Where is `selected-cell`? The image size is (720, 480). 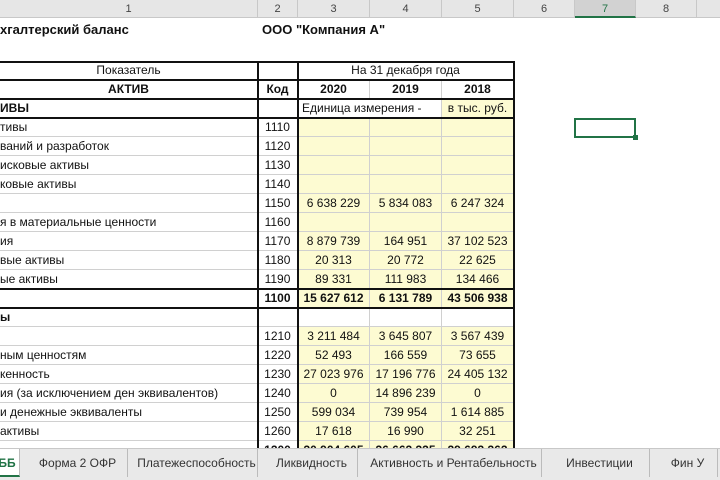
selected-cell is located at coordinates (606, 129).